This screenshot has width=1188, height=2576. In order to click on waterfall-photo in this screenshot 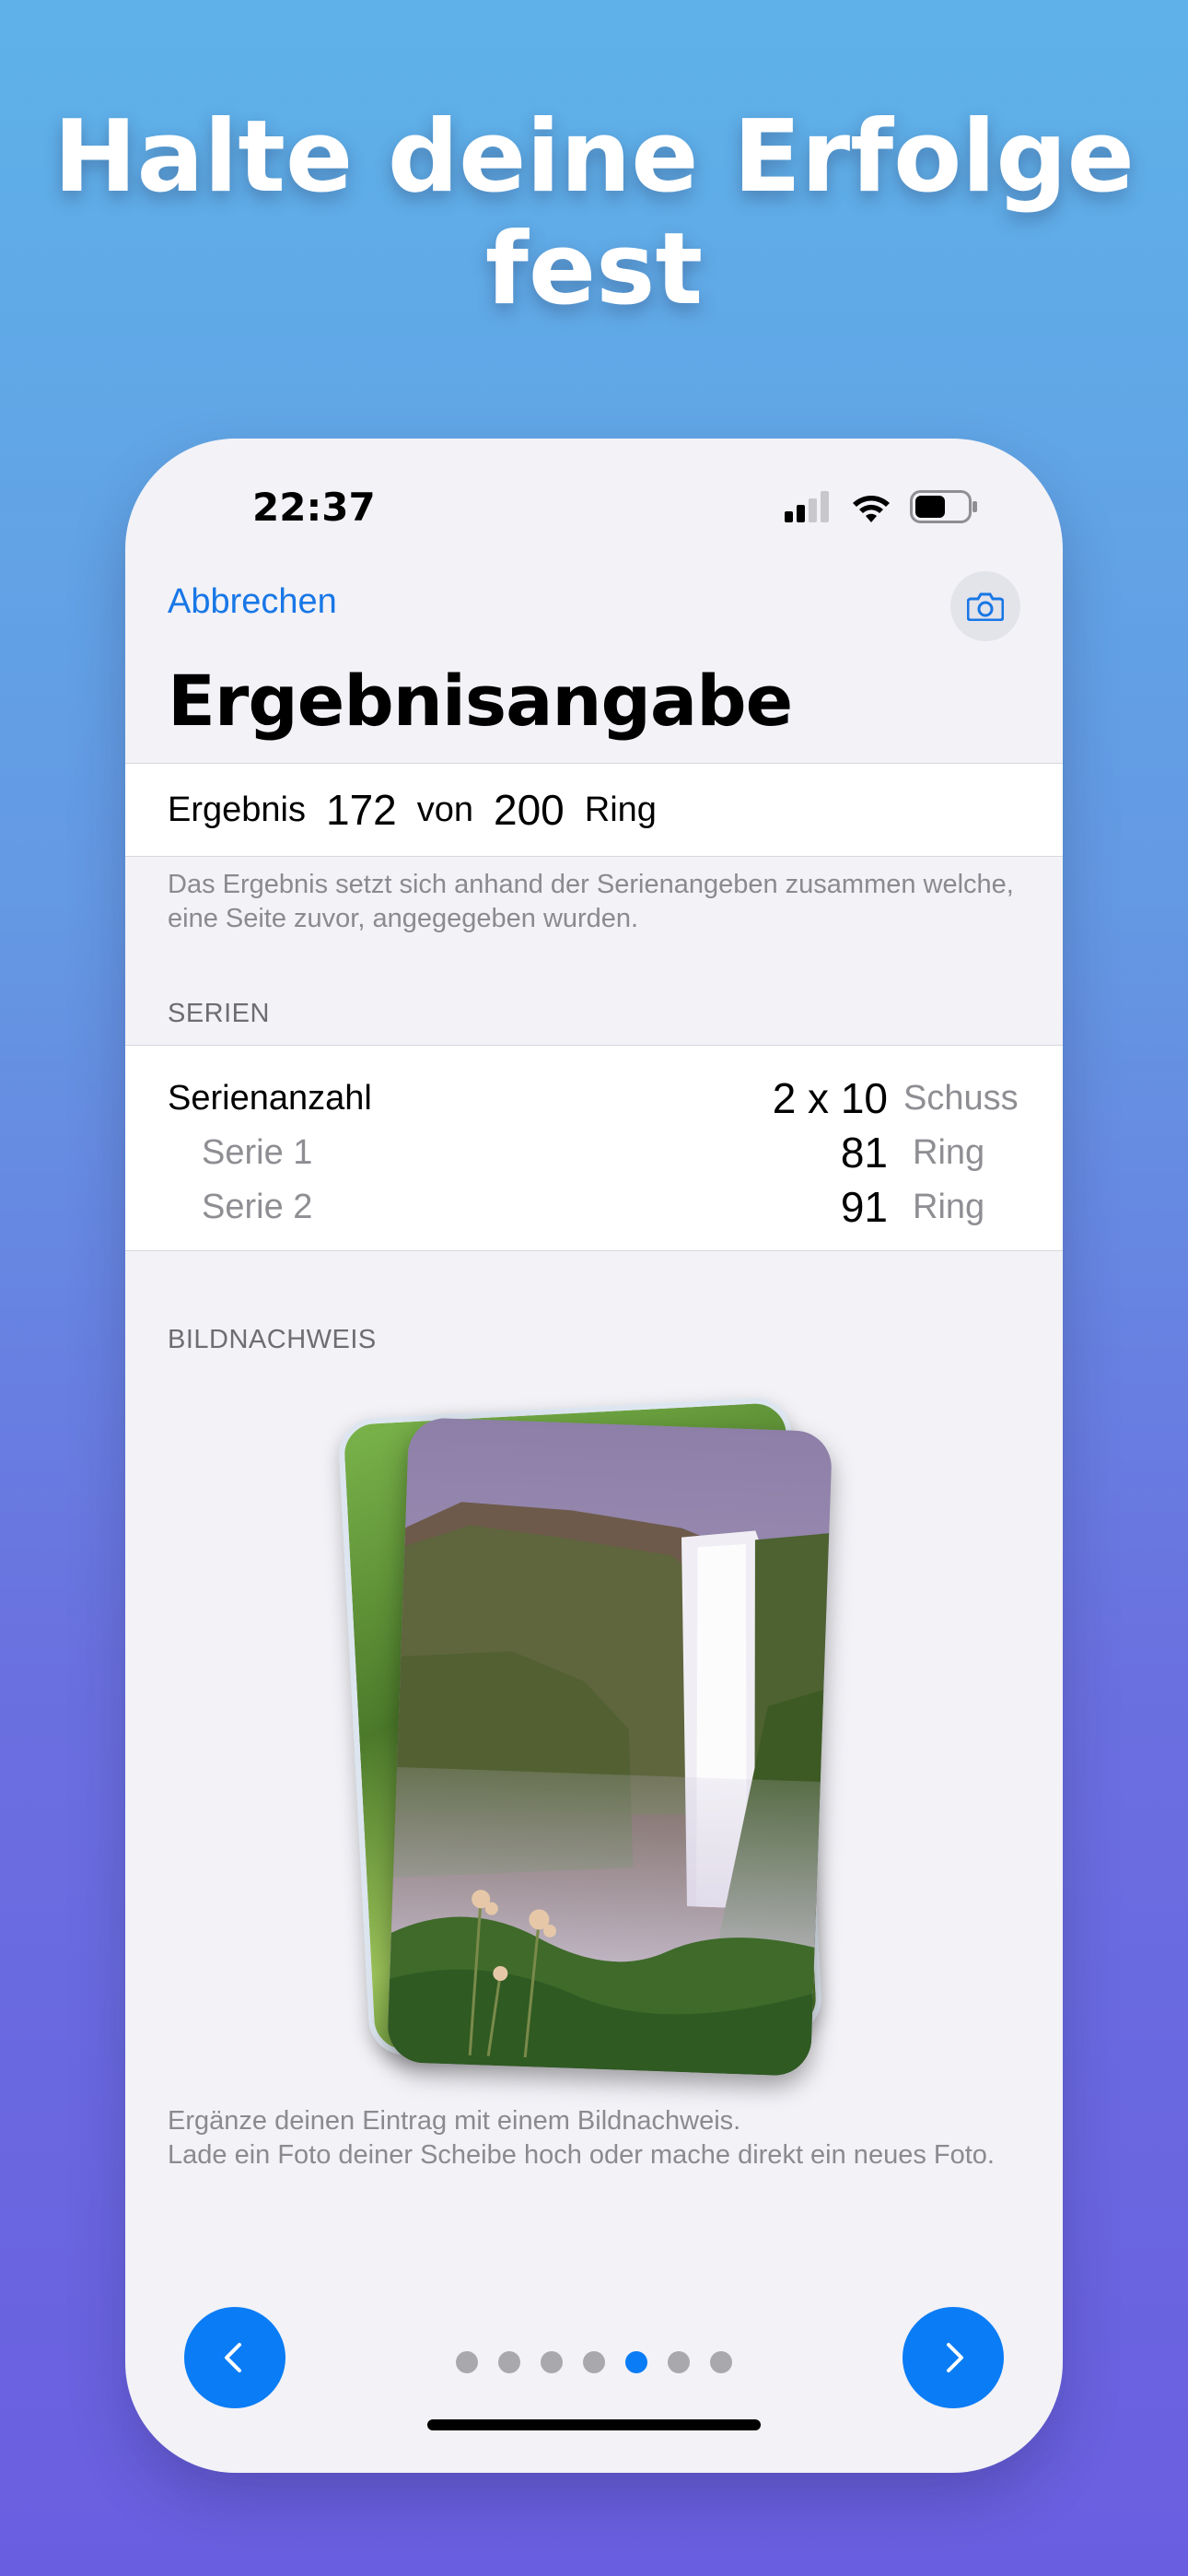, I will do `click(609, 1747)`.